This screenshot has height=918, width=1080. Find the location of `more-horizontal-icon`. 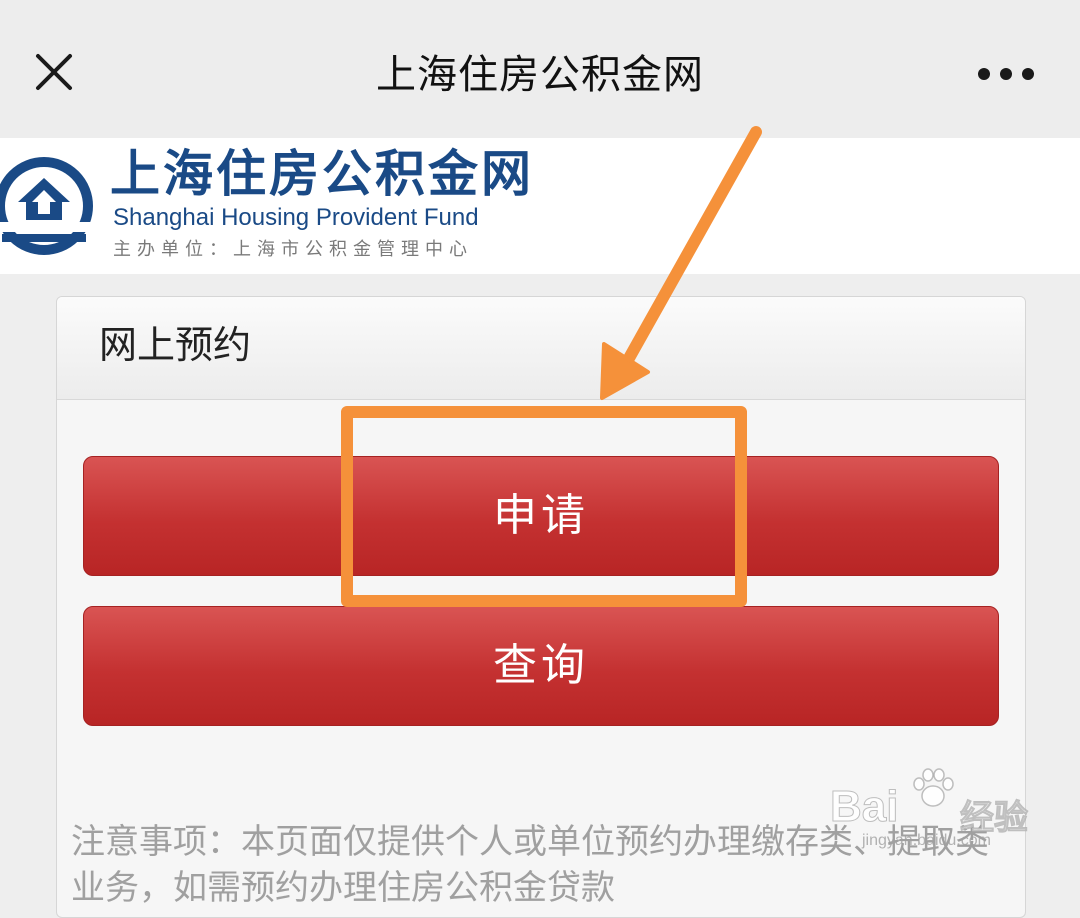

more-horizontal-icon is located at coordinates (1006, 74).